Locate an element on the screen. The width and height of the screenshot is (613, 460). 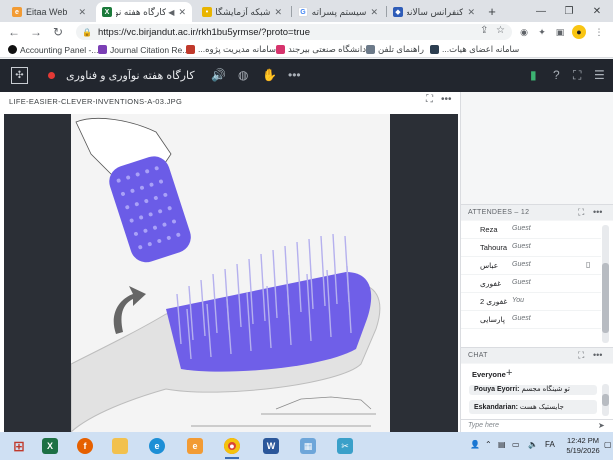
battery-icon: ▭ is located at coordinates (516, 444).